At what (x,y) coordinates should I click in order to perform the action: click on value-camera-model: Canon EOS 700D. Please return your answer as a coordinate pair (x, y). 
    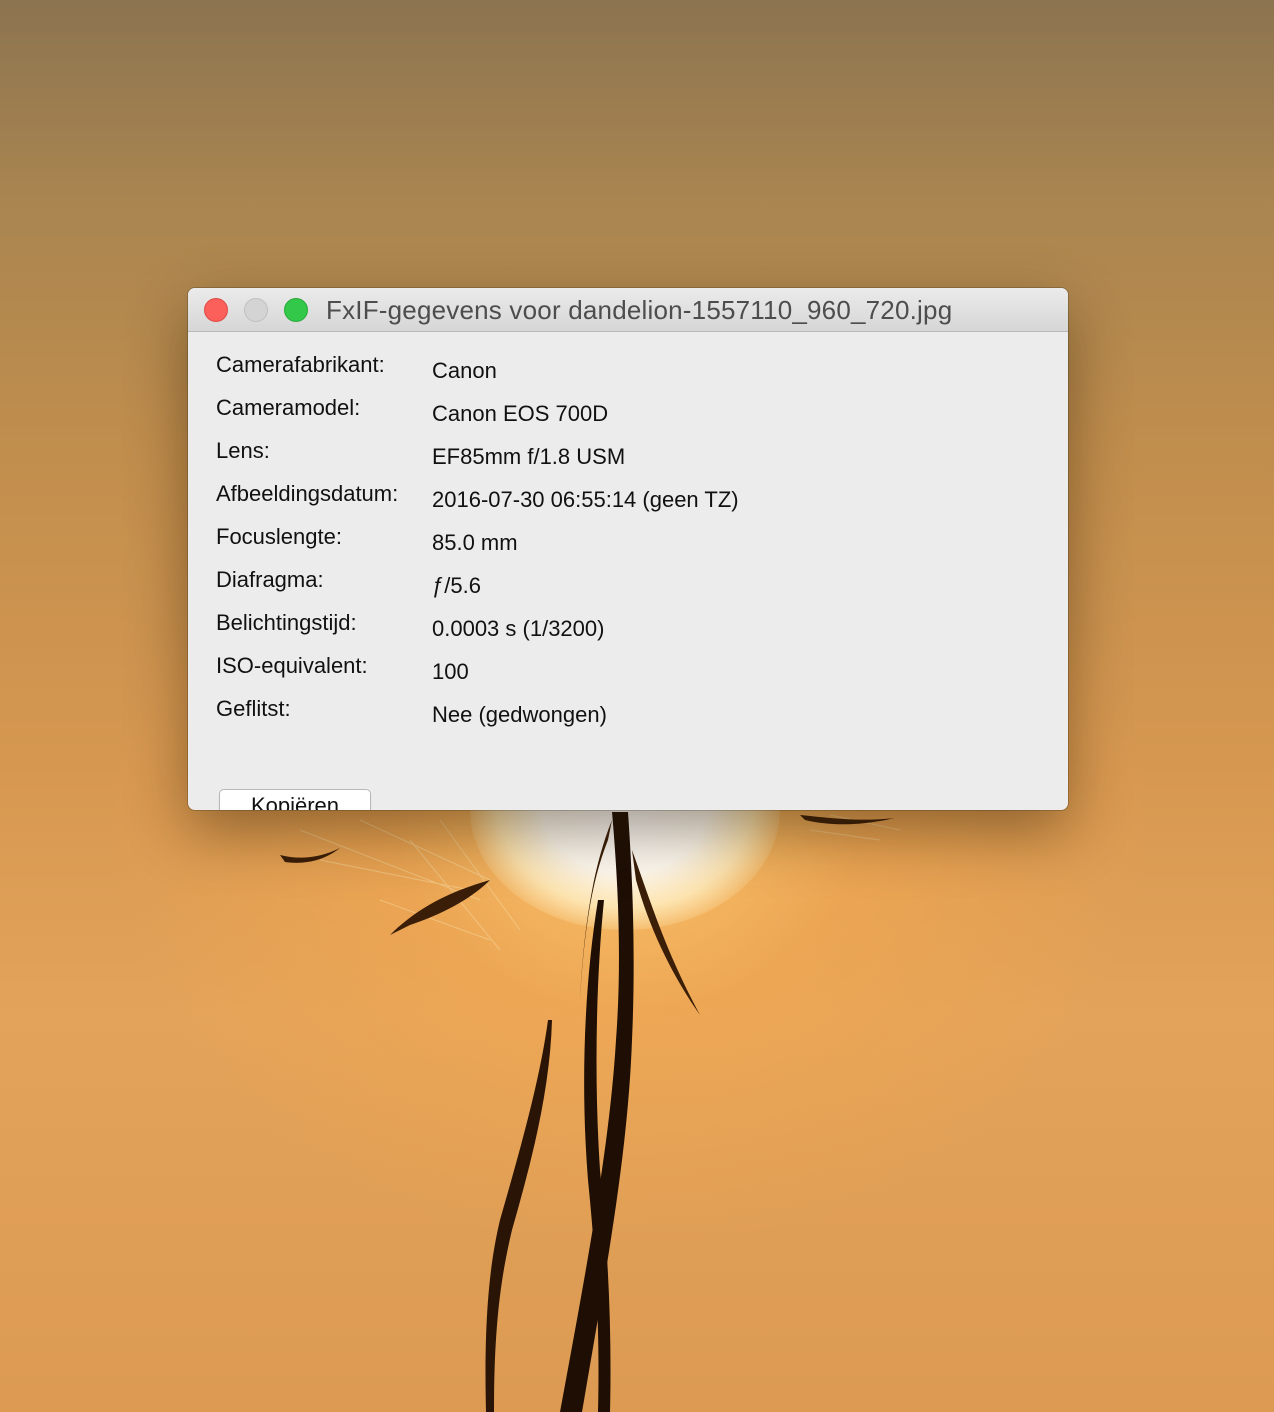
    Looking at the image, I should click on (520, 413).